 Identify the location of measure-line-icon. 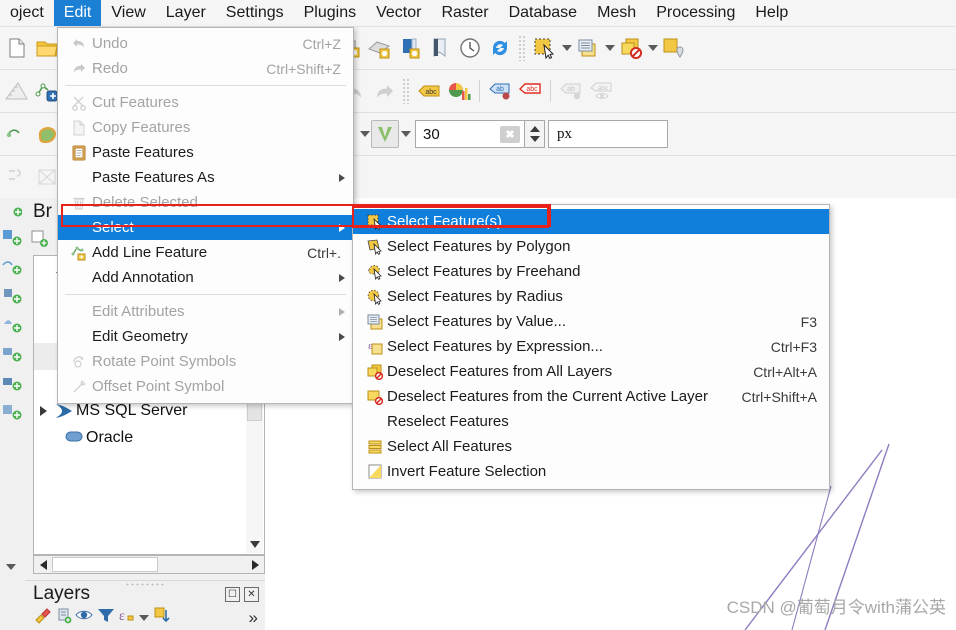
(17, 91).